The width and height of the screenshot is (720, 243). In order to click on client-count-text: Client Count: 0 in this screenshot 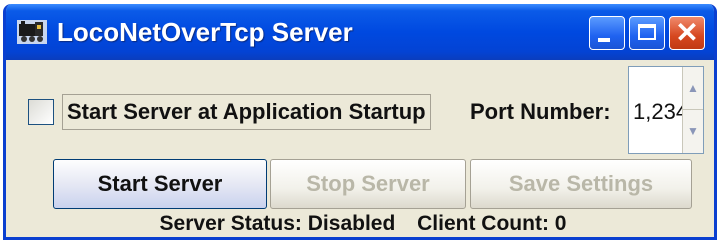, I will do `click(492, 223)`.